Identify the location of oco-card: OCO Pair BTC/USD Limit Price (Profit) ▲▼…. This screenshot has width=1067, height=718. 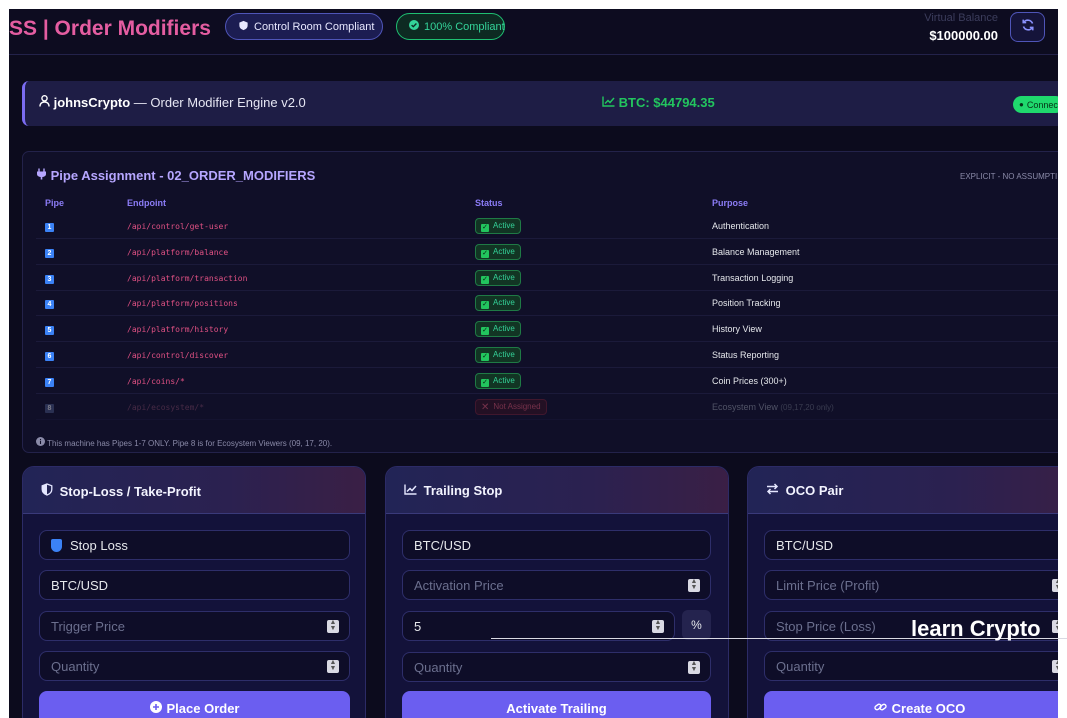
(902, 592).